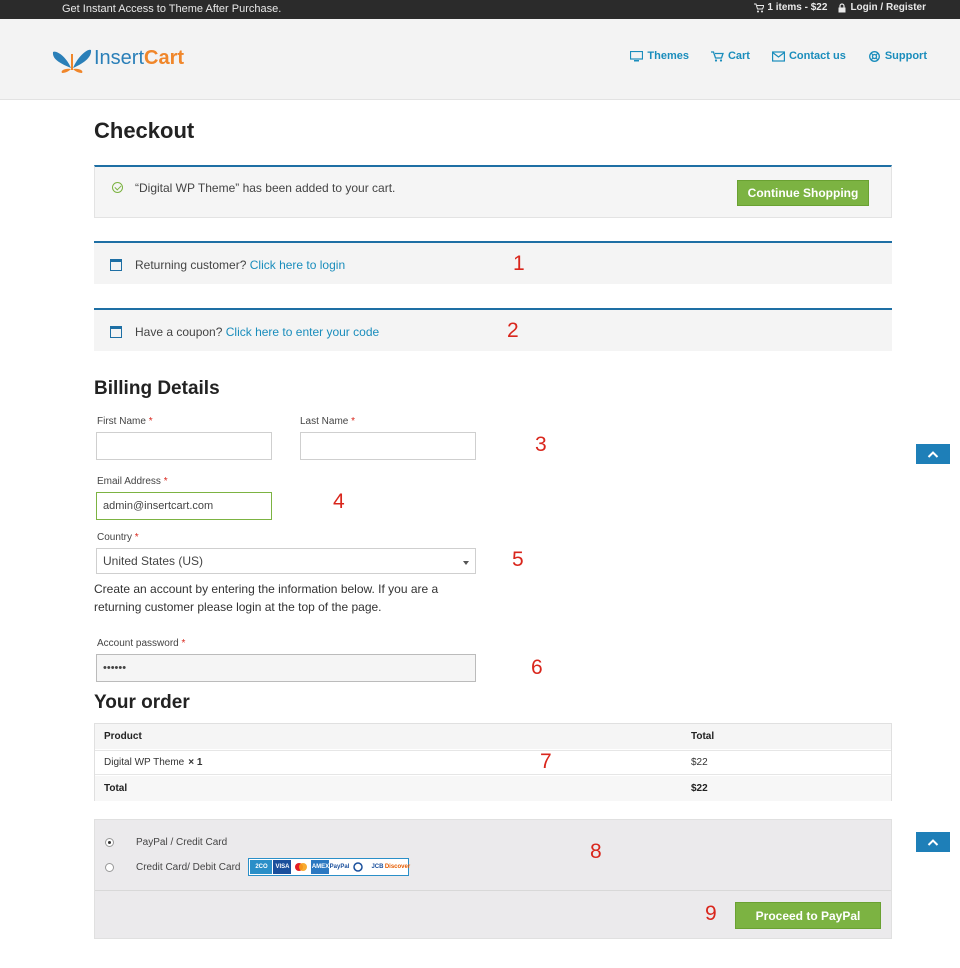 This screenshot has width=960, height=968. I want to click on discover-logo-icon: Discover, so click(397, 867).